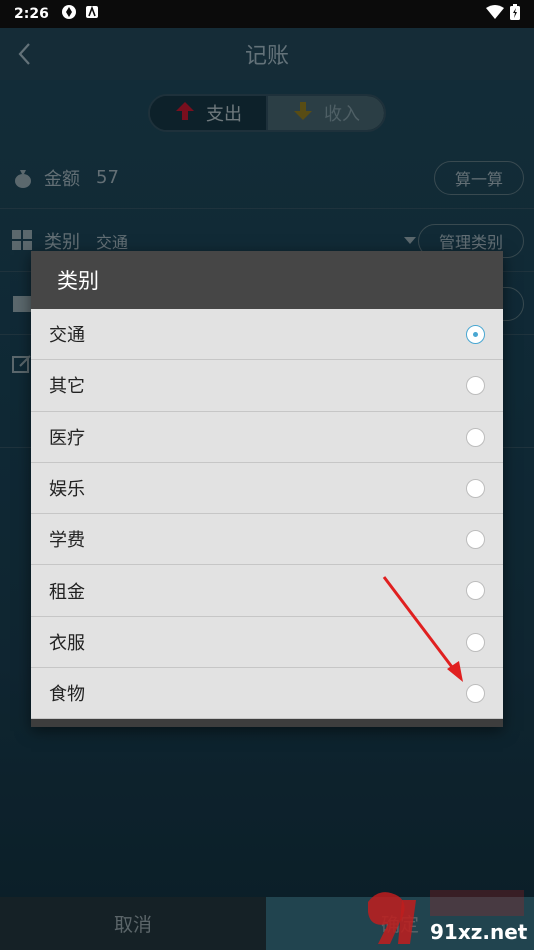  I want to click on dialog-title: 类别, so click(267, 280).